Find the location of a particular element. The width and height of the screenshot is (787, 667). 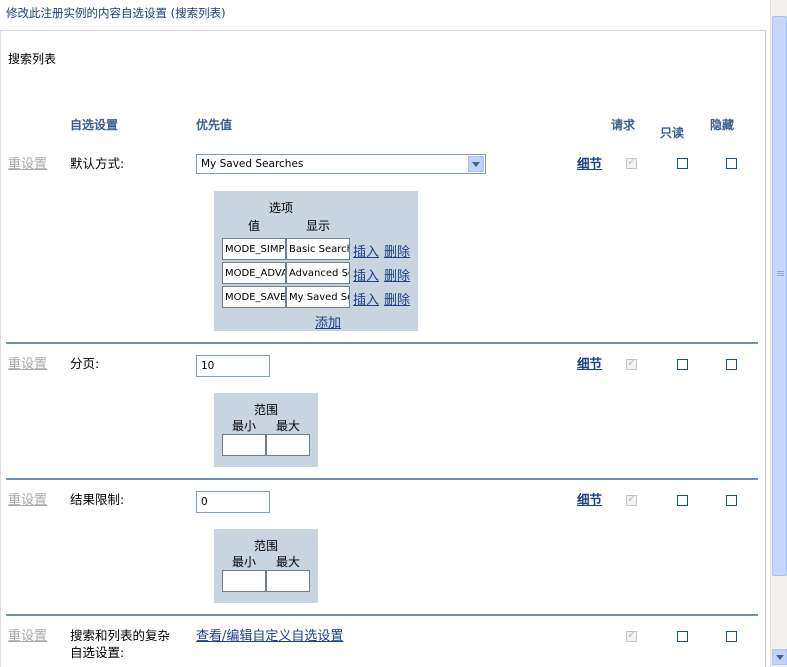

vertical-scrollbar is located at coordinates (778, 333).